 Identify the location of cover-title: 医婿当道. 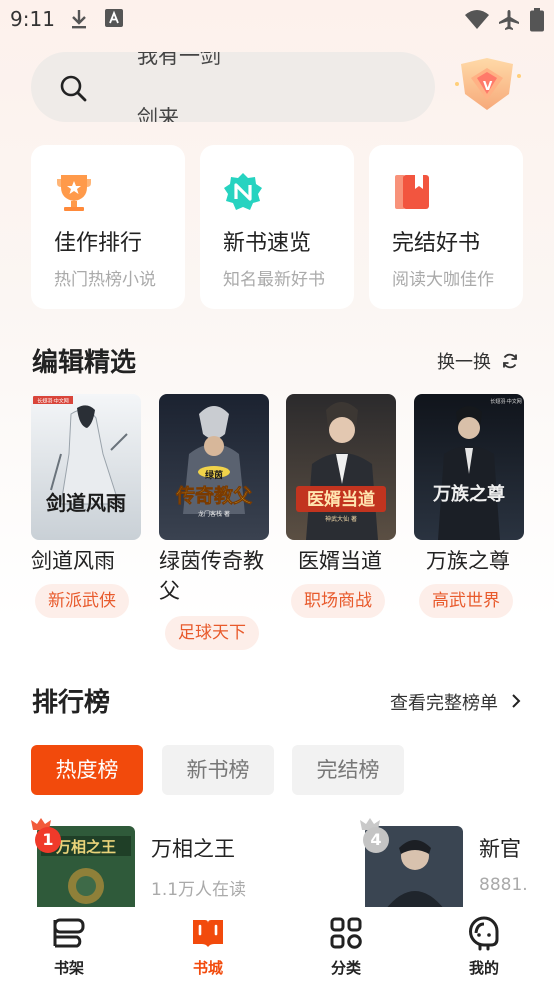
(341, 499).